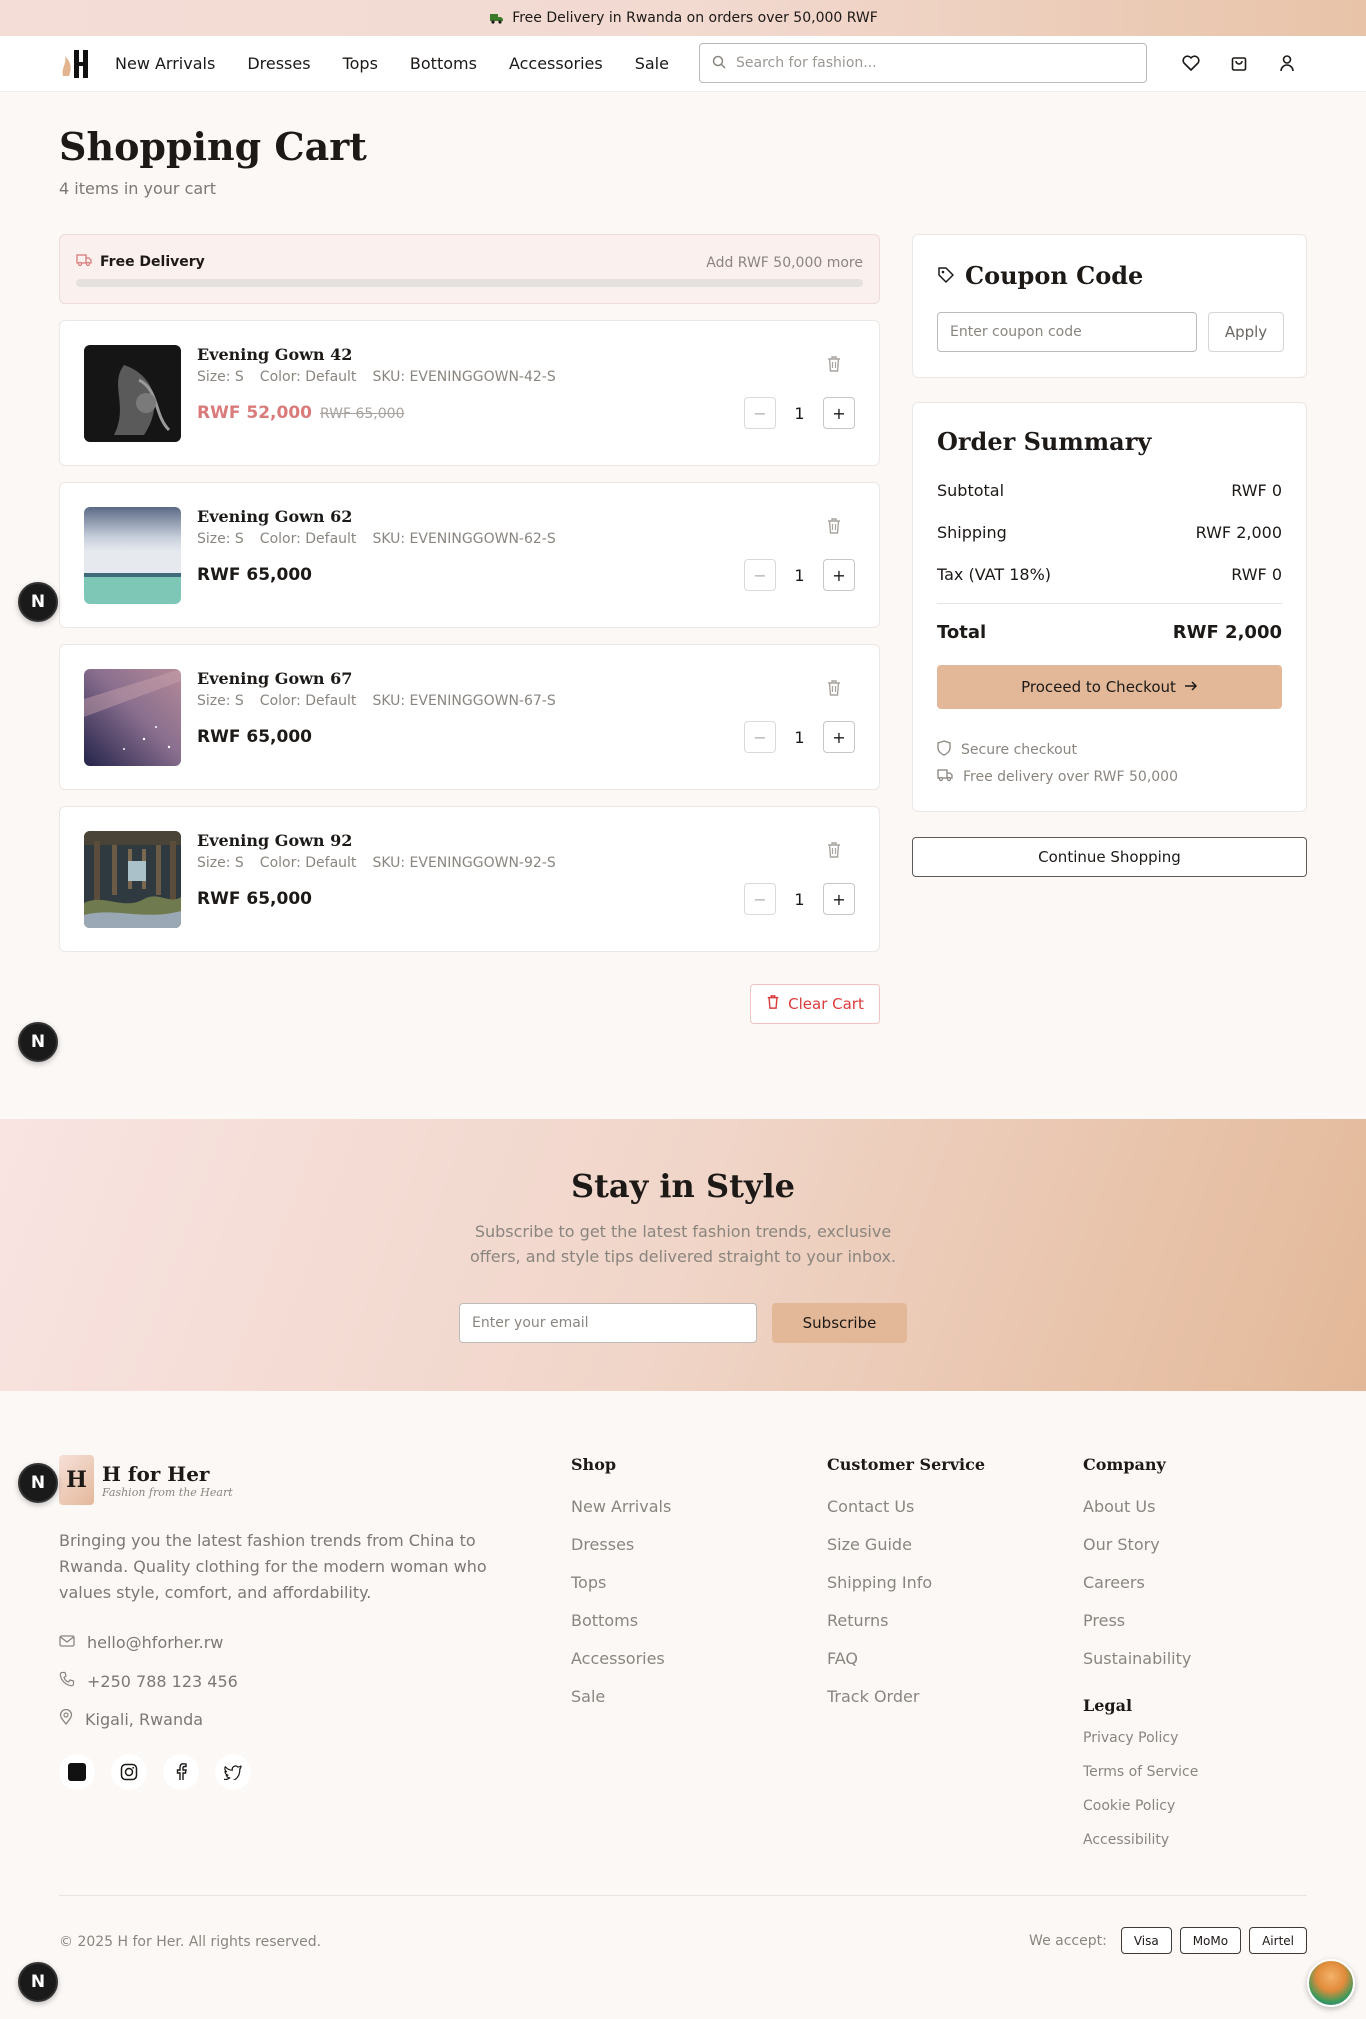 The height and width of the screenshot is (2019, 1366). What do you see at coordinates (274, 516) in the screenshot?
I see `product-name: Evening Gown 62` at bounding box center [274, 516].